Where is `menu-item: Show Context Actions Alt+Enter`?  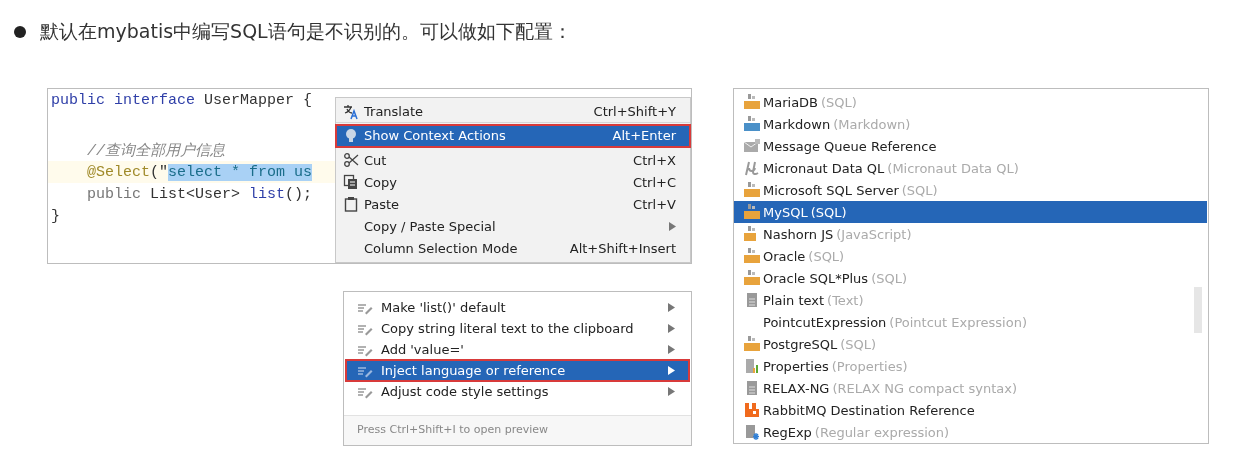 menu-item: Show Context Actions Alt+Enter is located at coordinates (513, 136).